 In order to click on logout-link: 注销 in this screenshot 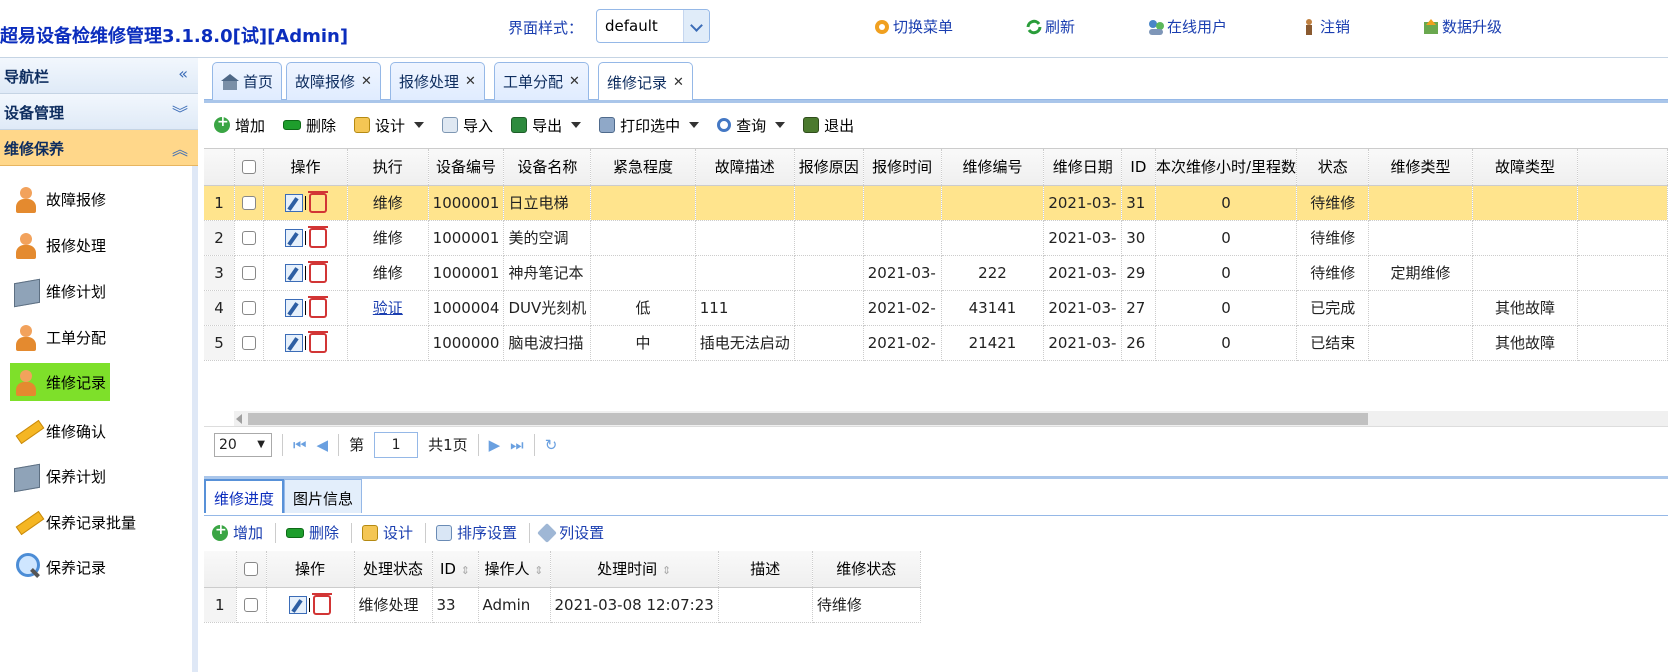, I will do `click(1325, 26)`.